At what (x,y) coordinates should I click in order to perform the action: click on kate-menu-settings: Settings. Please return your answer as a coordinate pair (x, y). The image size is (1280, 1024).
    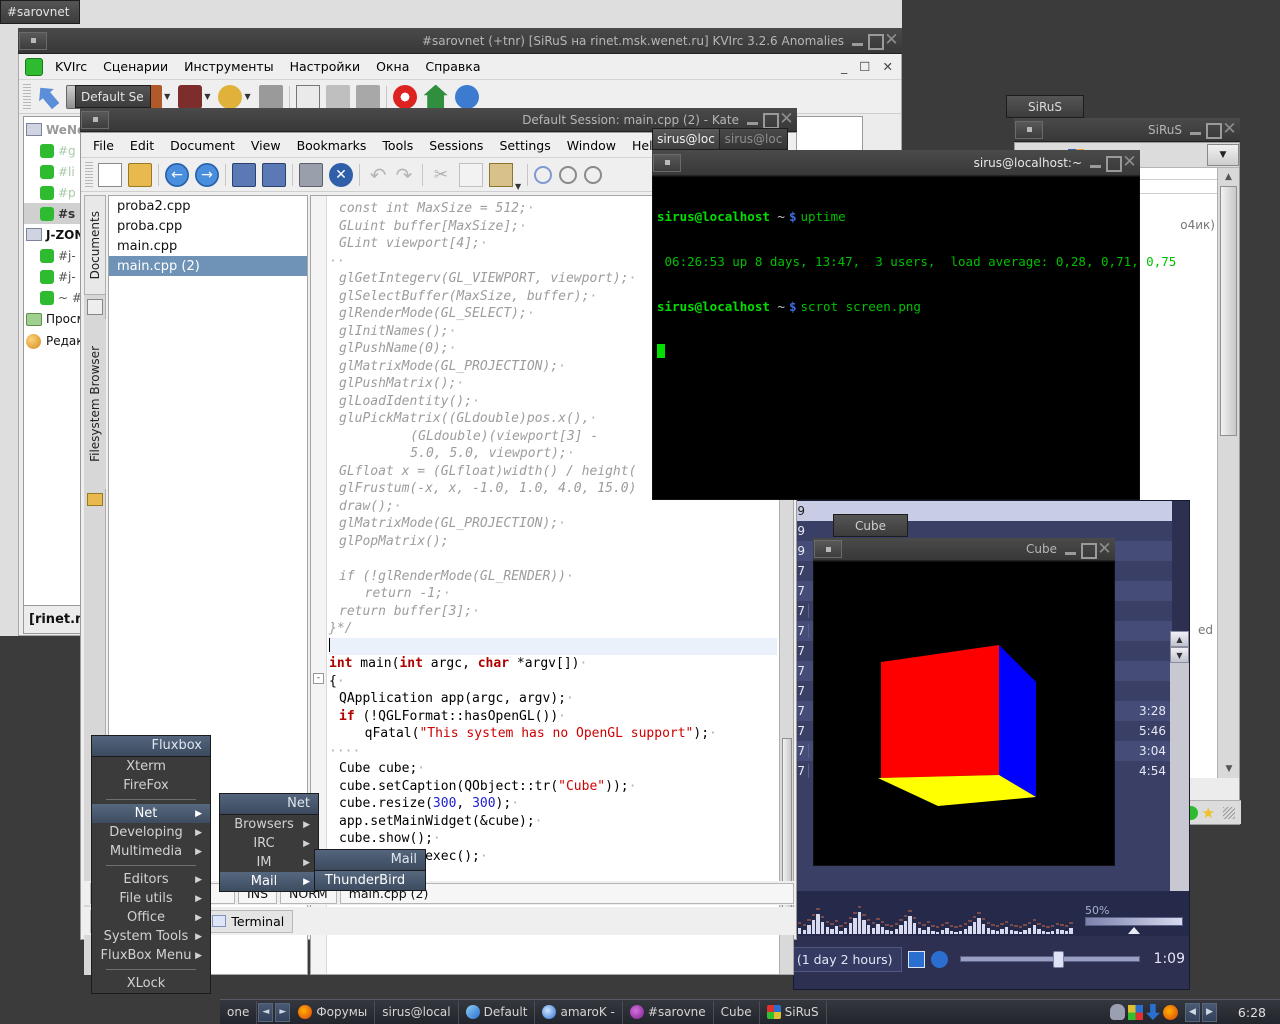
    Looking at the image, I should click on (524, 145).